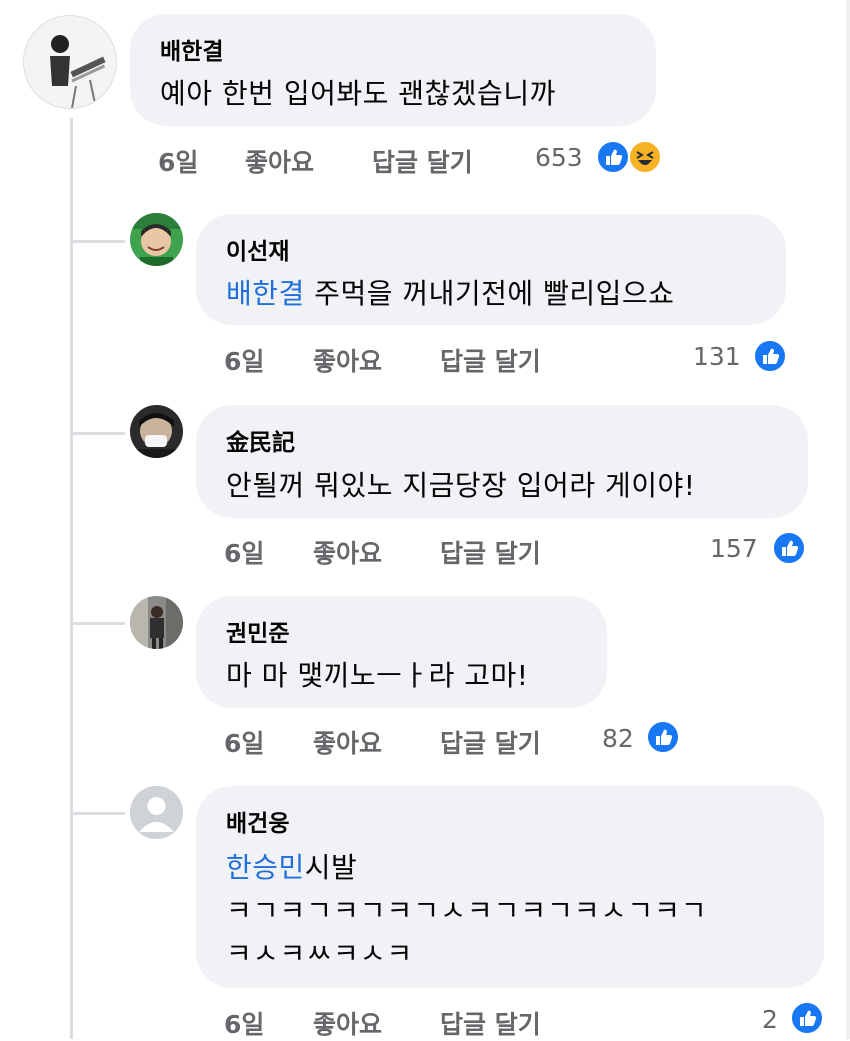 This screenshot has width=850, height=1041. Describe the element at coordinates (401, 652) in the screenshot. I see `comment-bubble: 권민준 마 마 맻끼노ㅡㅏ라 고마!` at that location.